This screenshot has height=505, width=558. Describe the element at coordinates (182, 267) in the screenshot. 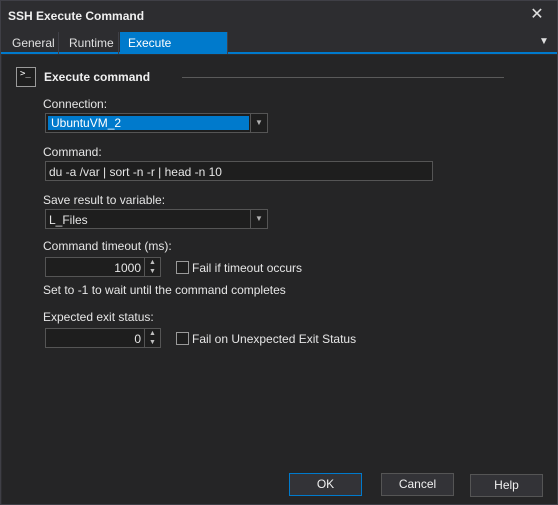

I see `fail-timeout-checkbox` at that location.